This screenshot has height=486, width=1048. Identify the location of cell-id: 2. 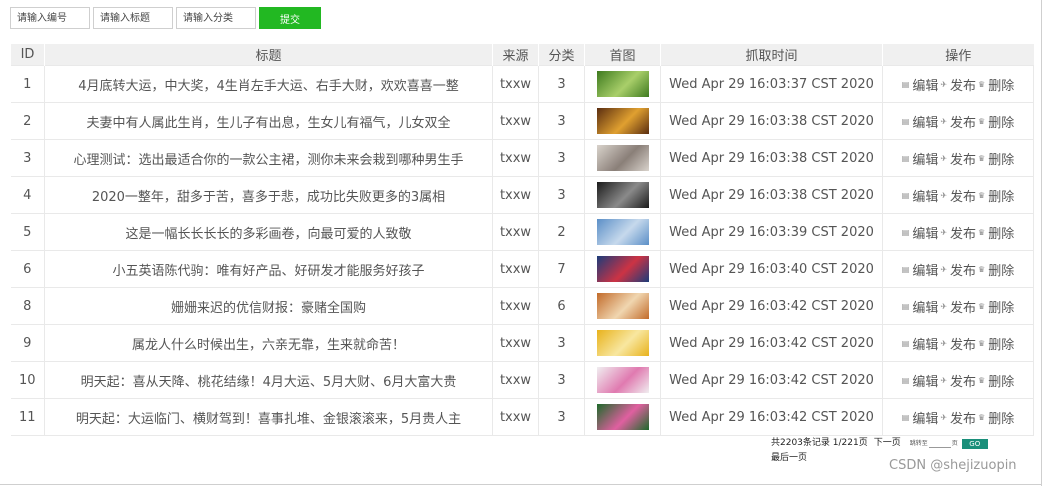
(27, 121).